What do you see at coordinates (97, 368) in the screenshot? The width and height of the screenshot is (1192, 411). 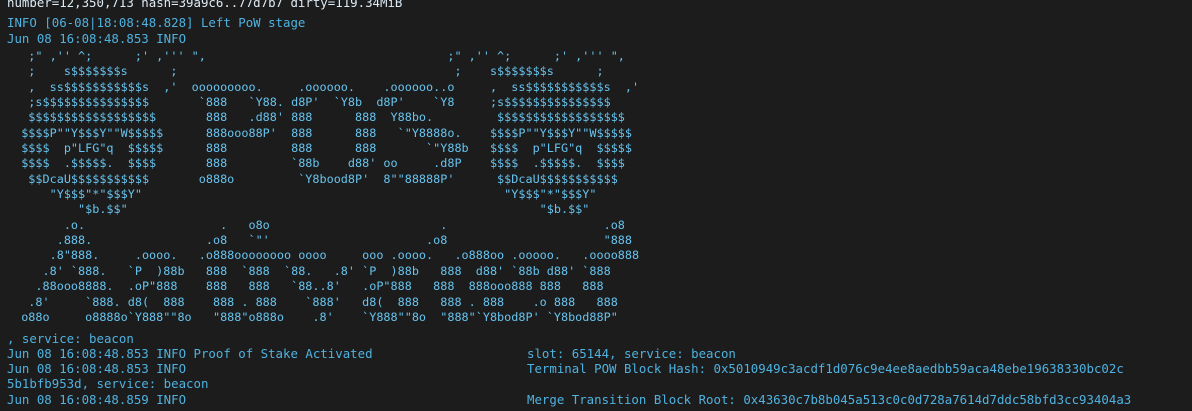 I see `log-line-info-2: Jun 08 16:08:48.853 INFO` at bounding box center [97, 368].